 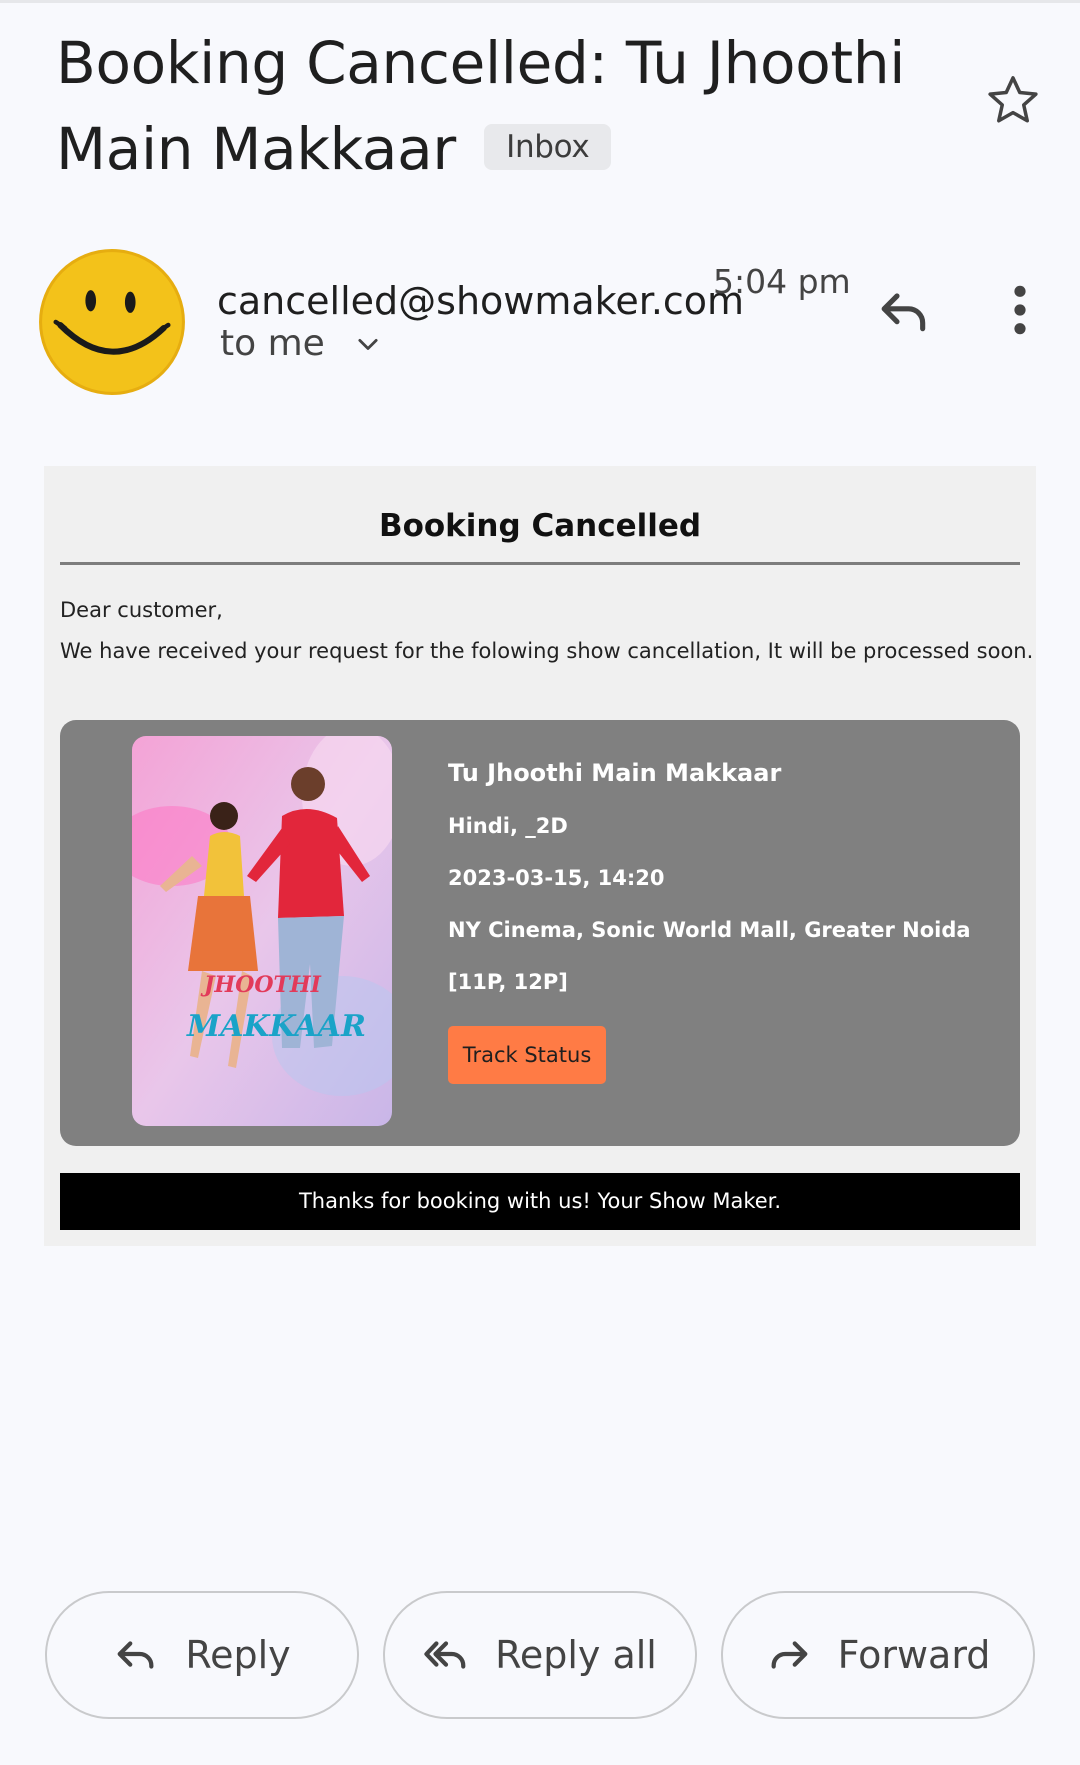 I want to click on language-format: Hindi, _2D, so click(x=508, y=826).